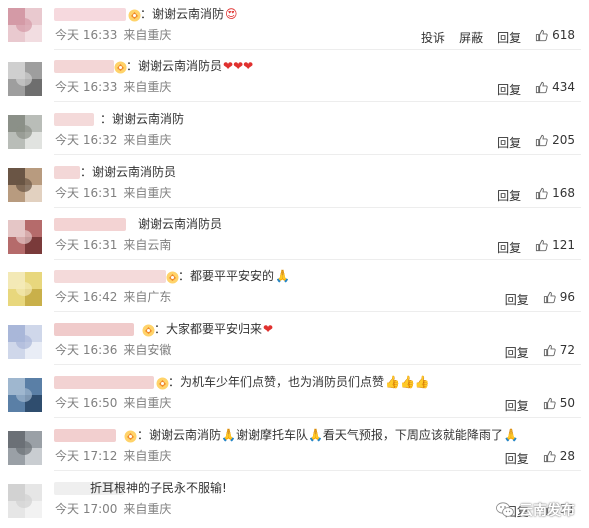 The image size is (589, 528). I want to click on comment-meta: 今天 16:42 来自广东, so click(116, 297).